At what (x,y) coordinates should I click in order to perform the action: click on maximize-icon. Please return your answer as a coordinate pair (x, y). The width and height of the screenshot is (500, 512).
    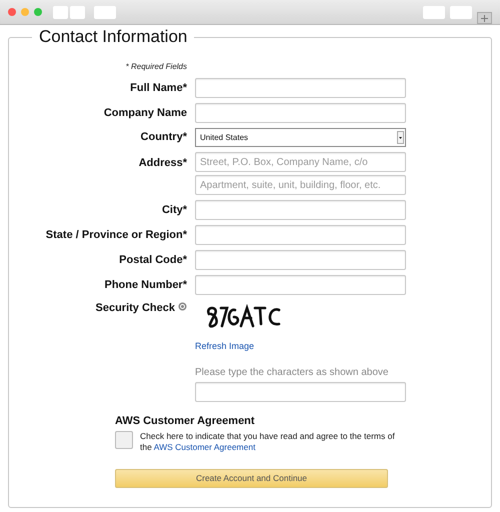
    Looking at the image, I should click on (38, 12).